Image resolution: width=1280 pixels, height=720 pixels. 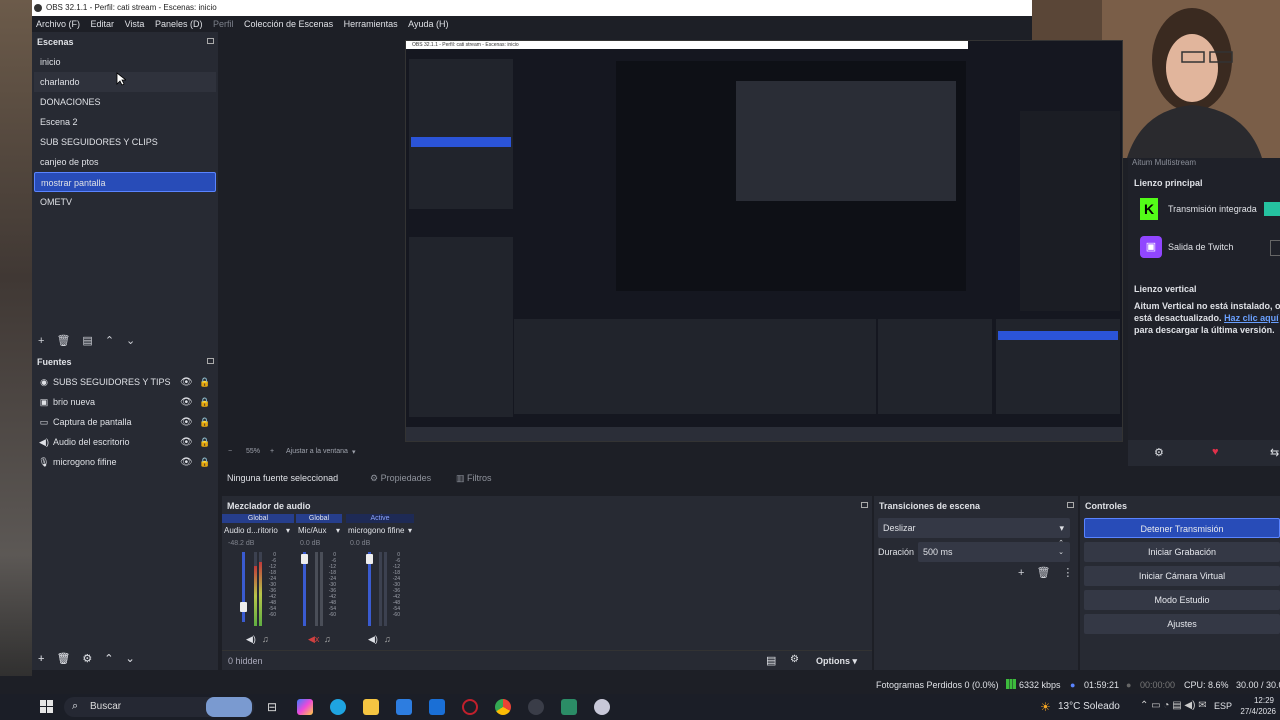 What do you see at coordinates (63, 658) in the screenshot?
I see `remove-icon: 🗑` at bounding box center [63, 658].